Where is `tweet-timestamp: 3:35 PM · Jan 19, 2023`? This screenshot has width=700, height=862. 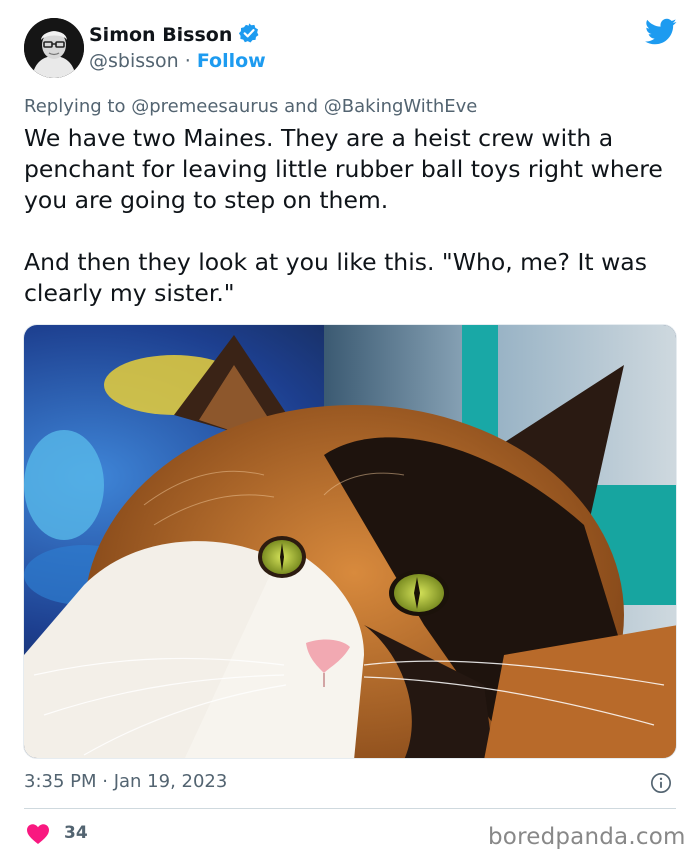 tweet-timestamp: 3:35 PM · Jan 19, 2023 is located at coordinates (125, 781).